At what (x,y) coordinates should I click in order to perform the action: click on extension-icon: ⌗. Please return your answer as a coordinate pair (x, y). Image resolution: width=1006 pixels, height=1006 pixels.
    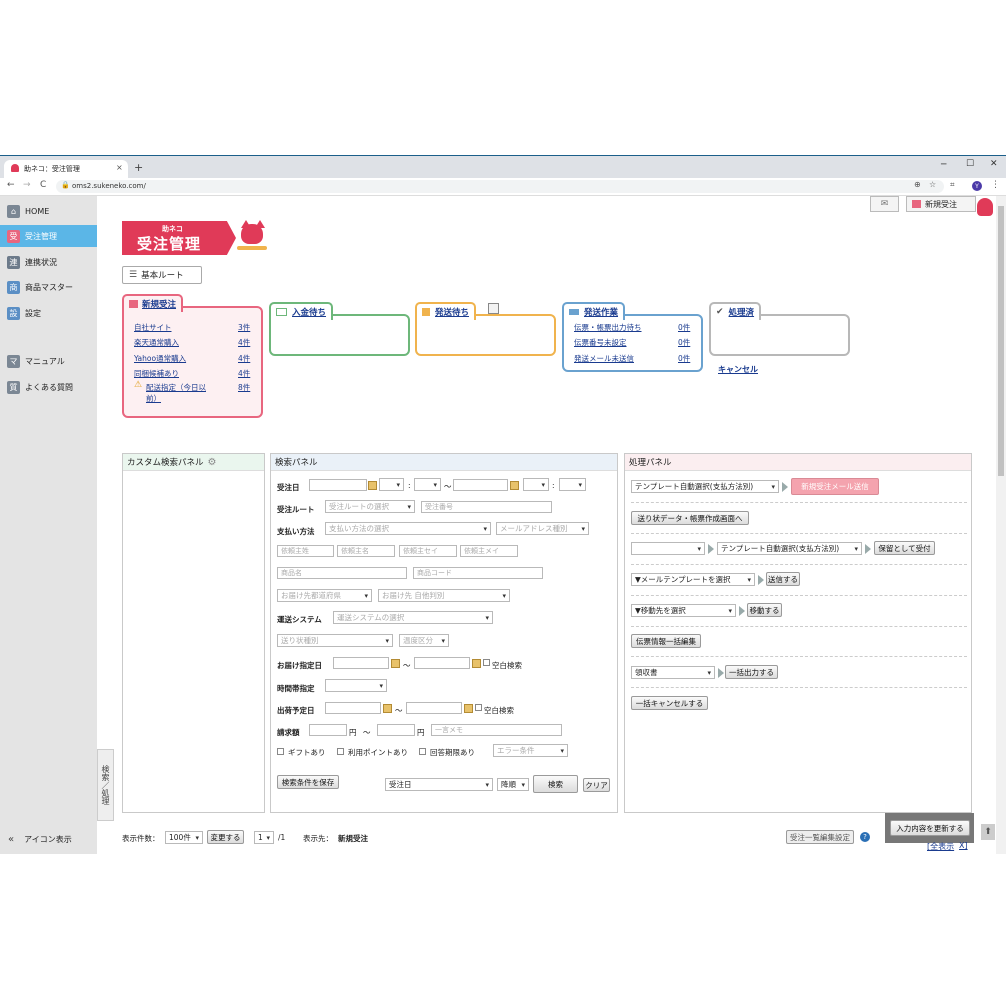
    Looking at the image, I should click on (952, 185).